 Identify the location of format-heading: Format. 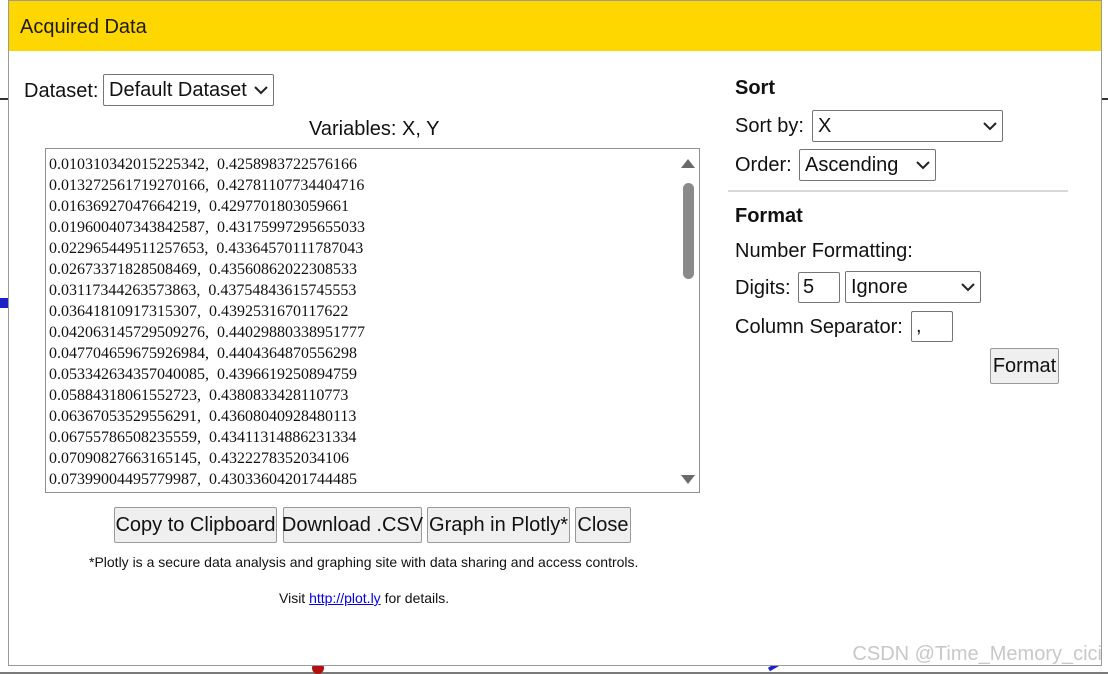
(769, 216).